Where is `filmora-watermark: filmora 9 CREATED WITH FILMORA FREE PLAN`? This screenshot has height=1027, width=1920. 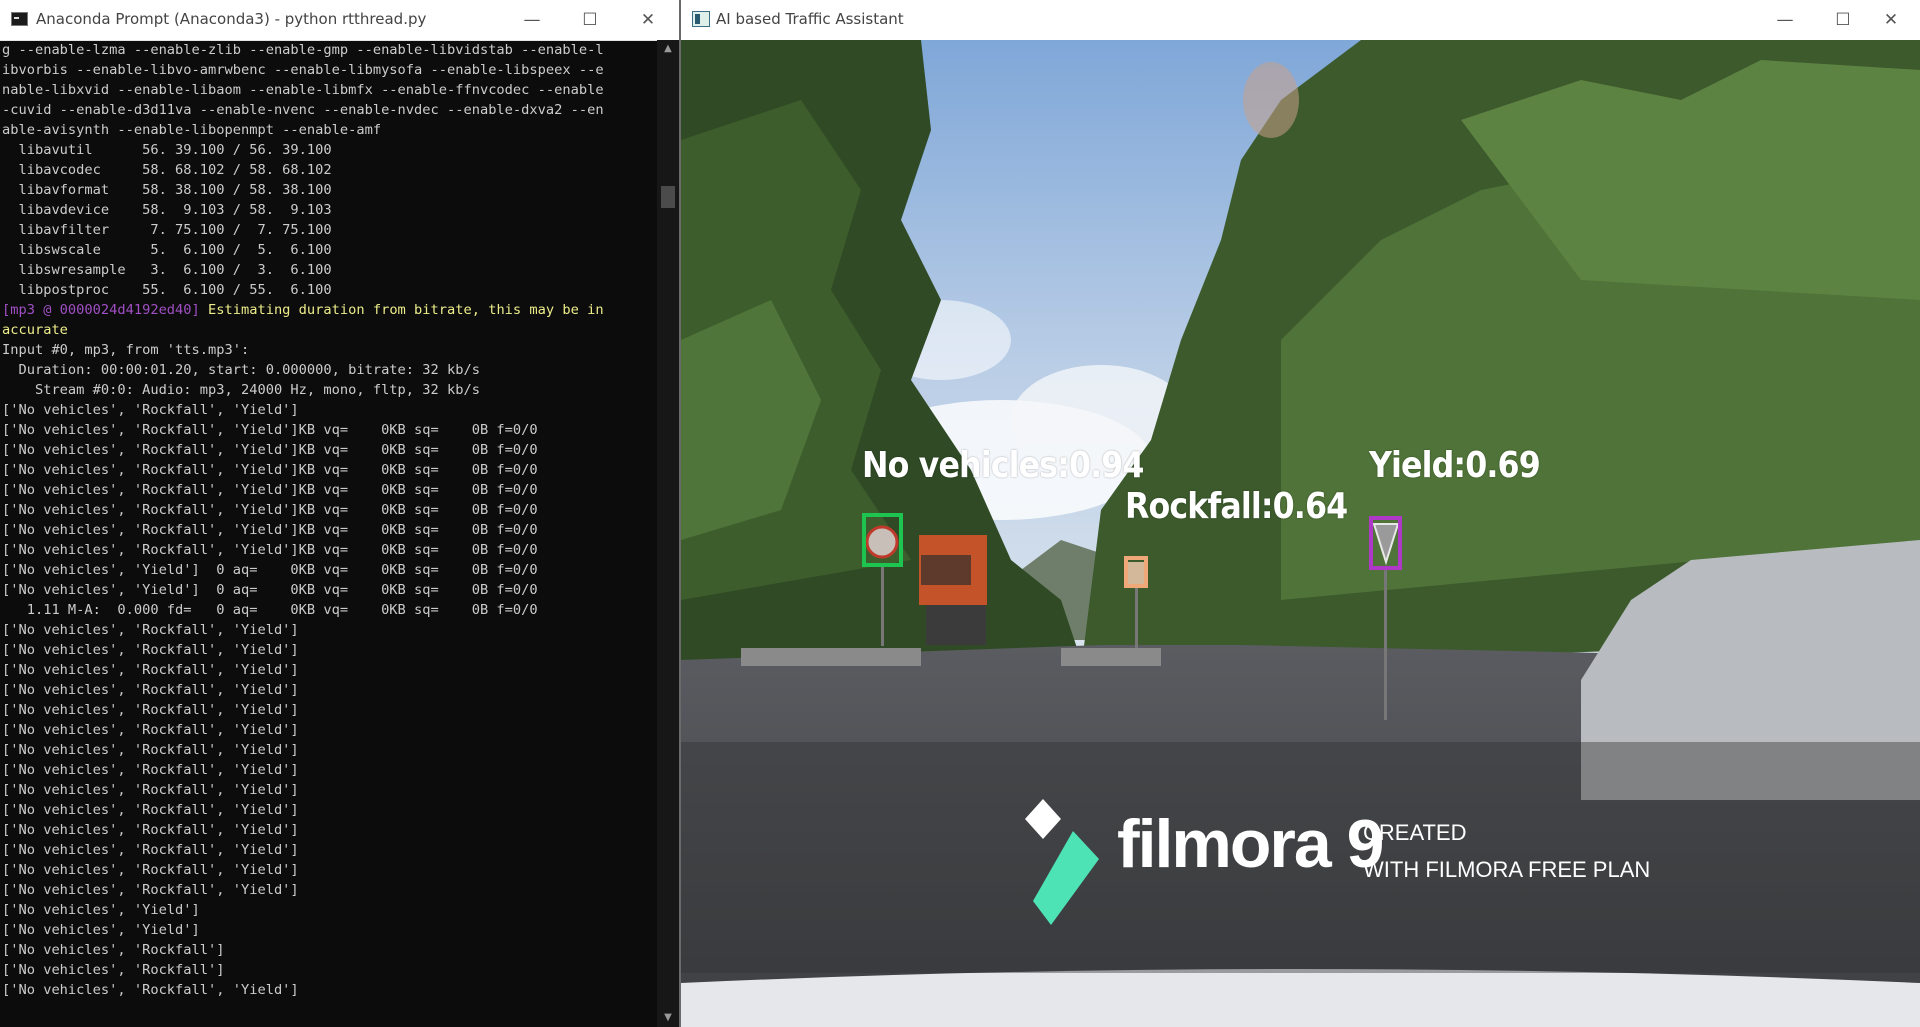
filmora-watermark: filmora 9 CREATED WITH FILMORA FREE PLAN is located at coordinates (1300, 857).